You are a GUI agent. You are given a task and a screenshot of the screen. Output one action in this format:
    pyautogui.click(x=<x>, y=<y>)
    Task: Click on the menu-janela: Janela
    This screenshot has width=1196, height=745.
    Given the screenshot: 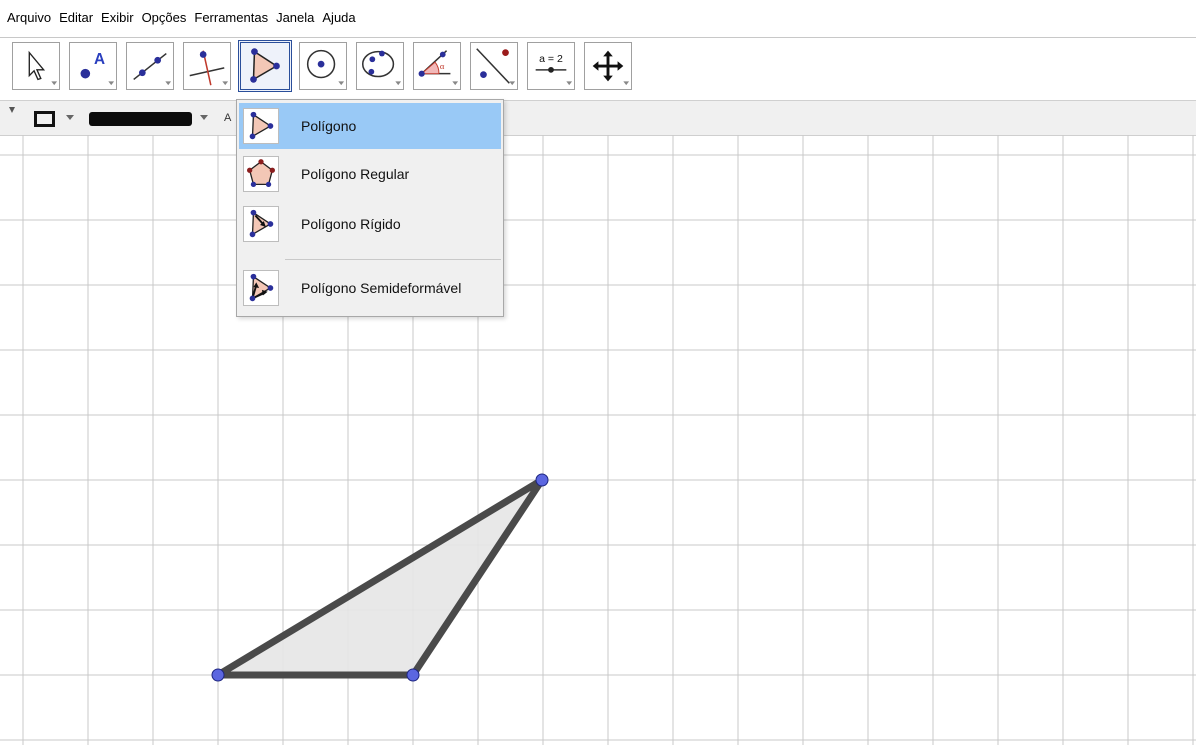 What is the action you would take?
    pyautogui.click(x=295, y=17)
    